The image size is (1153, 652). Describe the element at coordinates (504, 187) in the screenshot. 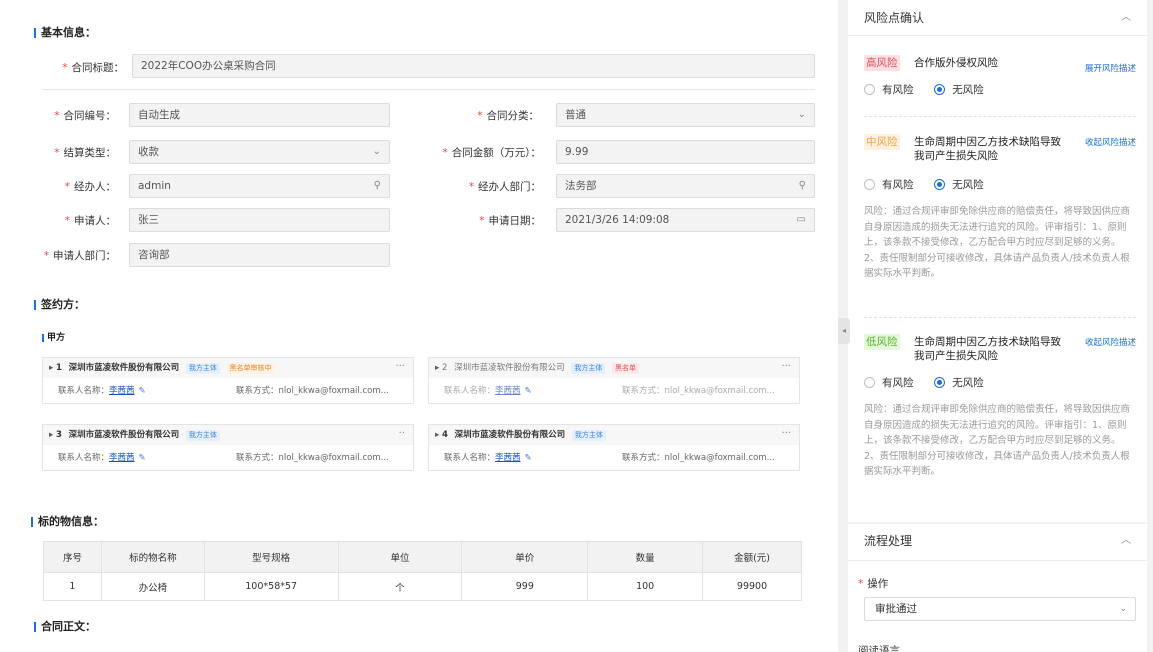

I see `handler-dept-label: * 经办人部门：` at that location.